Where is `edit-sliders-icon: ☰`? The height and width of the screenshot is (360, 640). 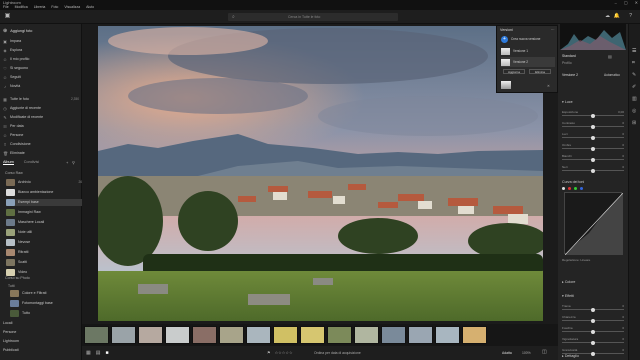
edit-sliders-icon: ☰ is located at coordinates (634, 51).